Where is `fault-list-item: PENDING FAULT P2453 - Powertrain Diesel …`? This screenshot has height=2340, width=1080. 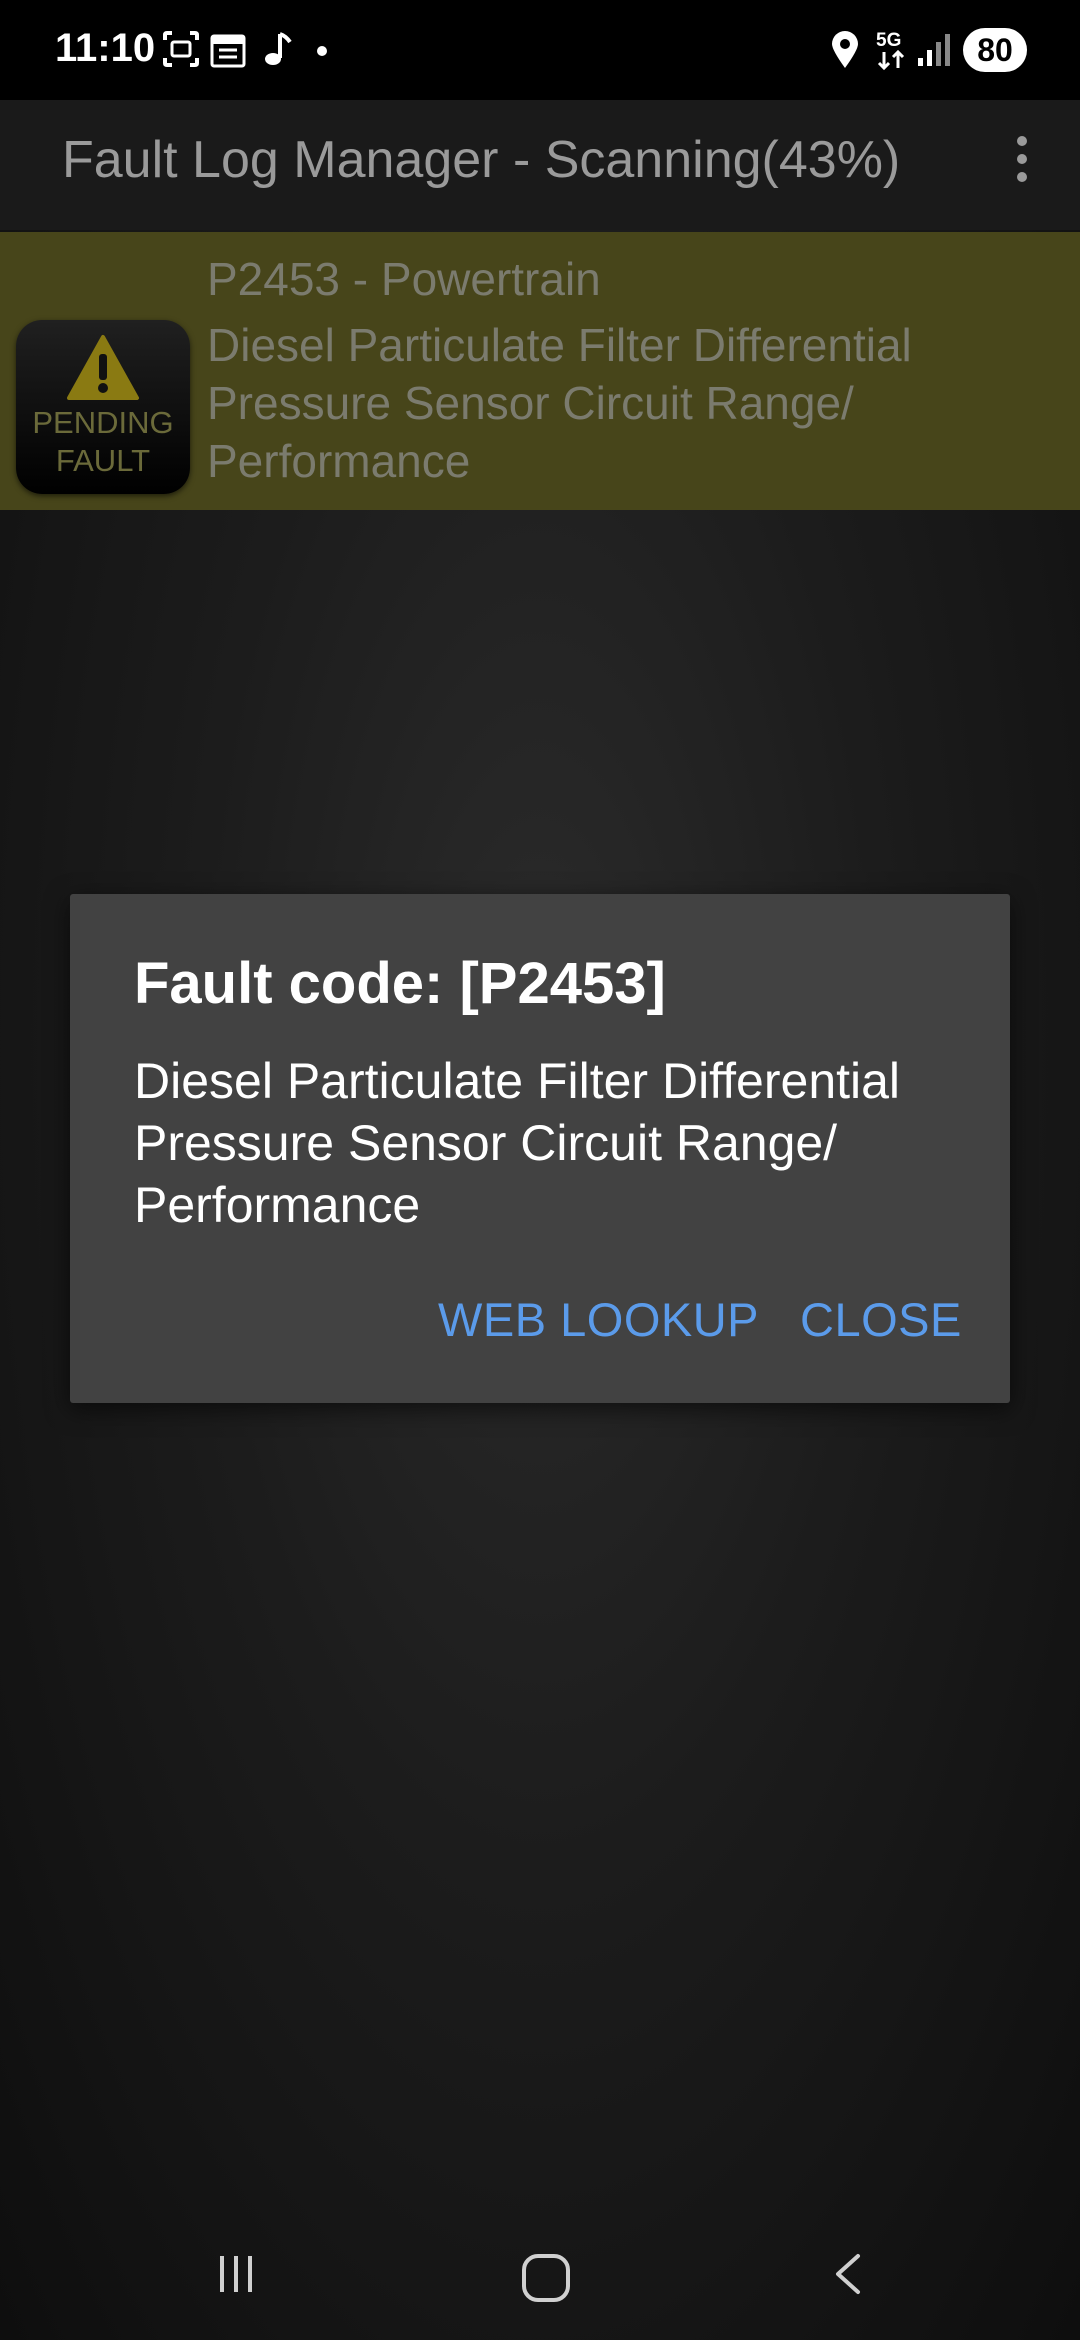
fault-list-item: PENDING FAULT P2453 - Powertrain Diesel … is located at coordinates (540, 371).